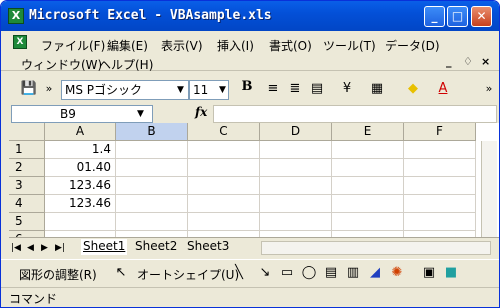 The height and width of the screenshot is (308, 500). Describe the element at coordinates (368, 132) in the screenshot. I see `column-header-e: E` at that location.